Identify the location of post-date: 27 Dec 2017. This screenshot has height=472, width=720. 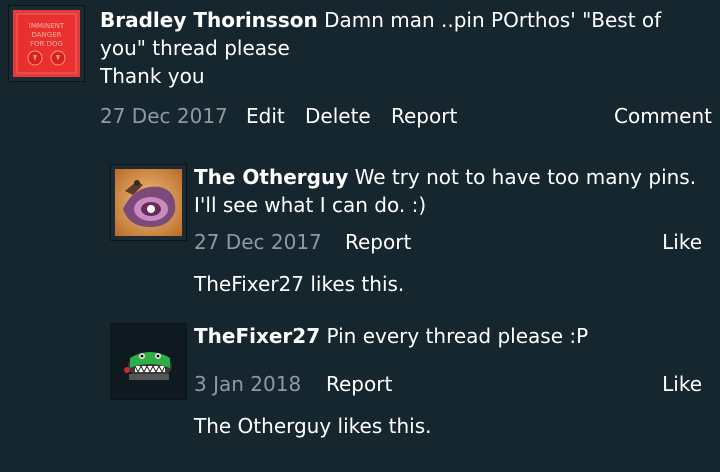
(164, 116).